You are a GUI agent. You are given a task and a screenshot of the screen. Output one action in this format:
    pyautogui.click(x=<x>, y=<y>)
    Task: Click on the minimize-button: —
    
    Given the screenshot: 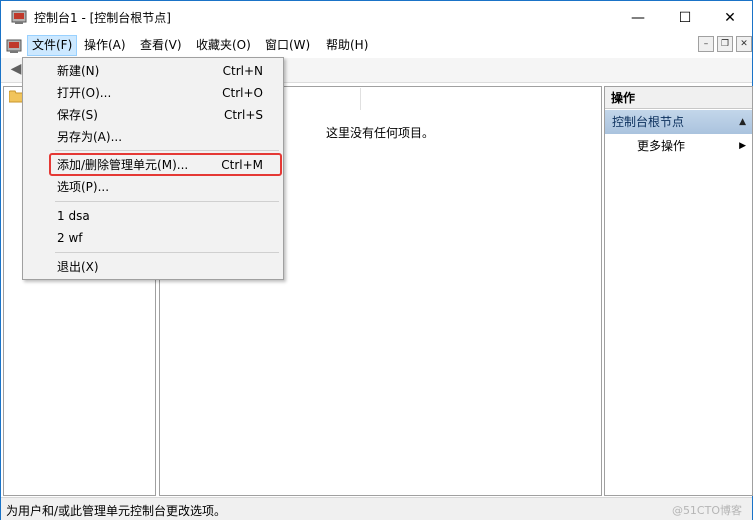 What is the action you would take?
    pyautogui.click(x=638, y=17)
    